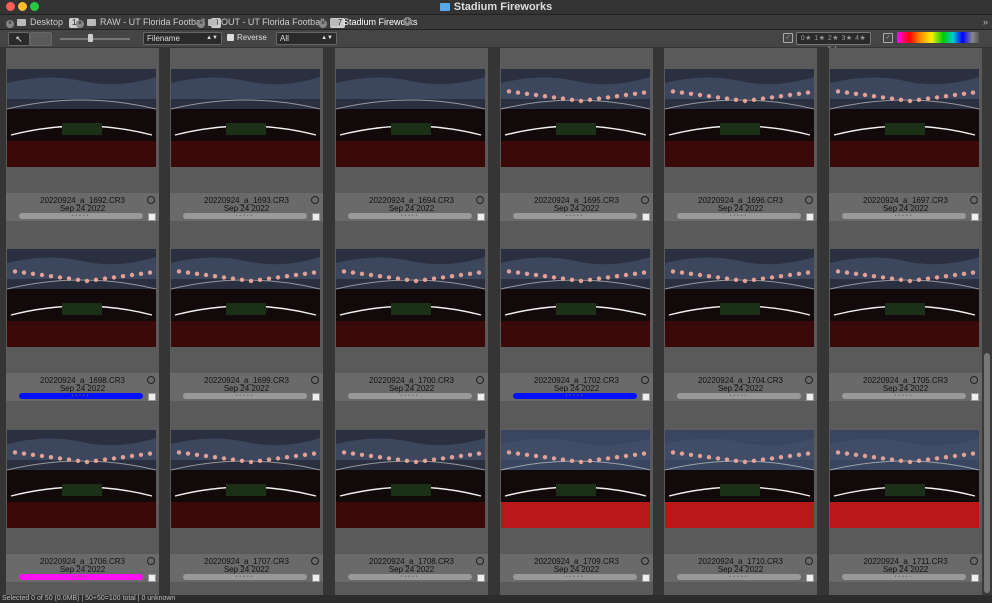  I want to click on select-arrow-icon: ↖, so click(19, 39).